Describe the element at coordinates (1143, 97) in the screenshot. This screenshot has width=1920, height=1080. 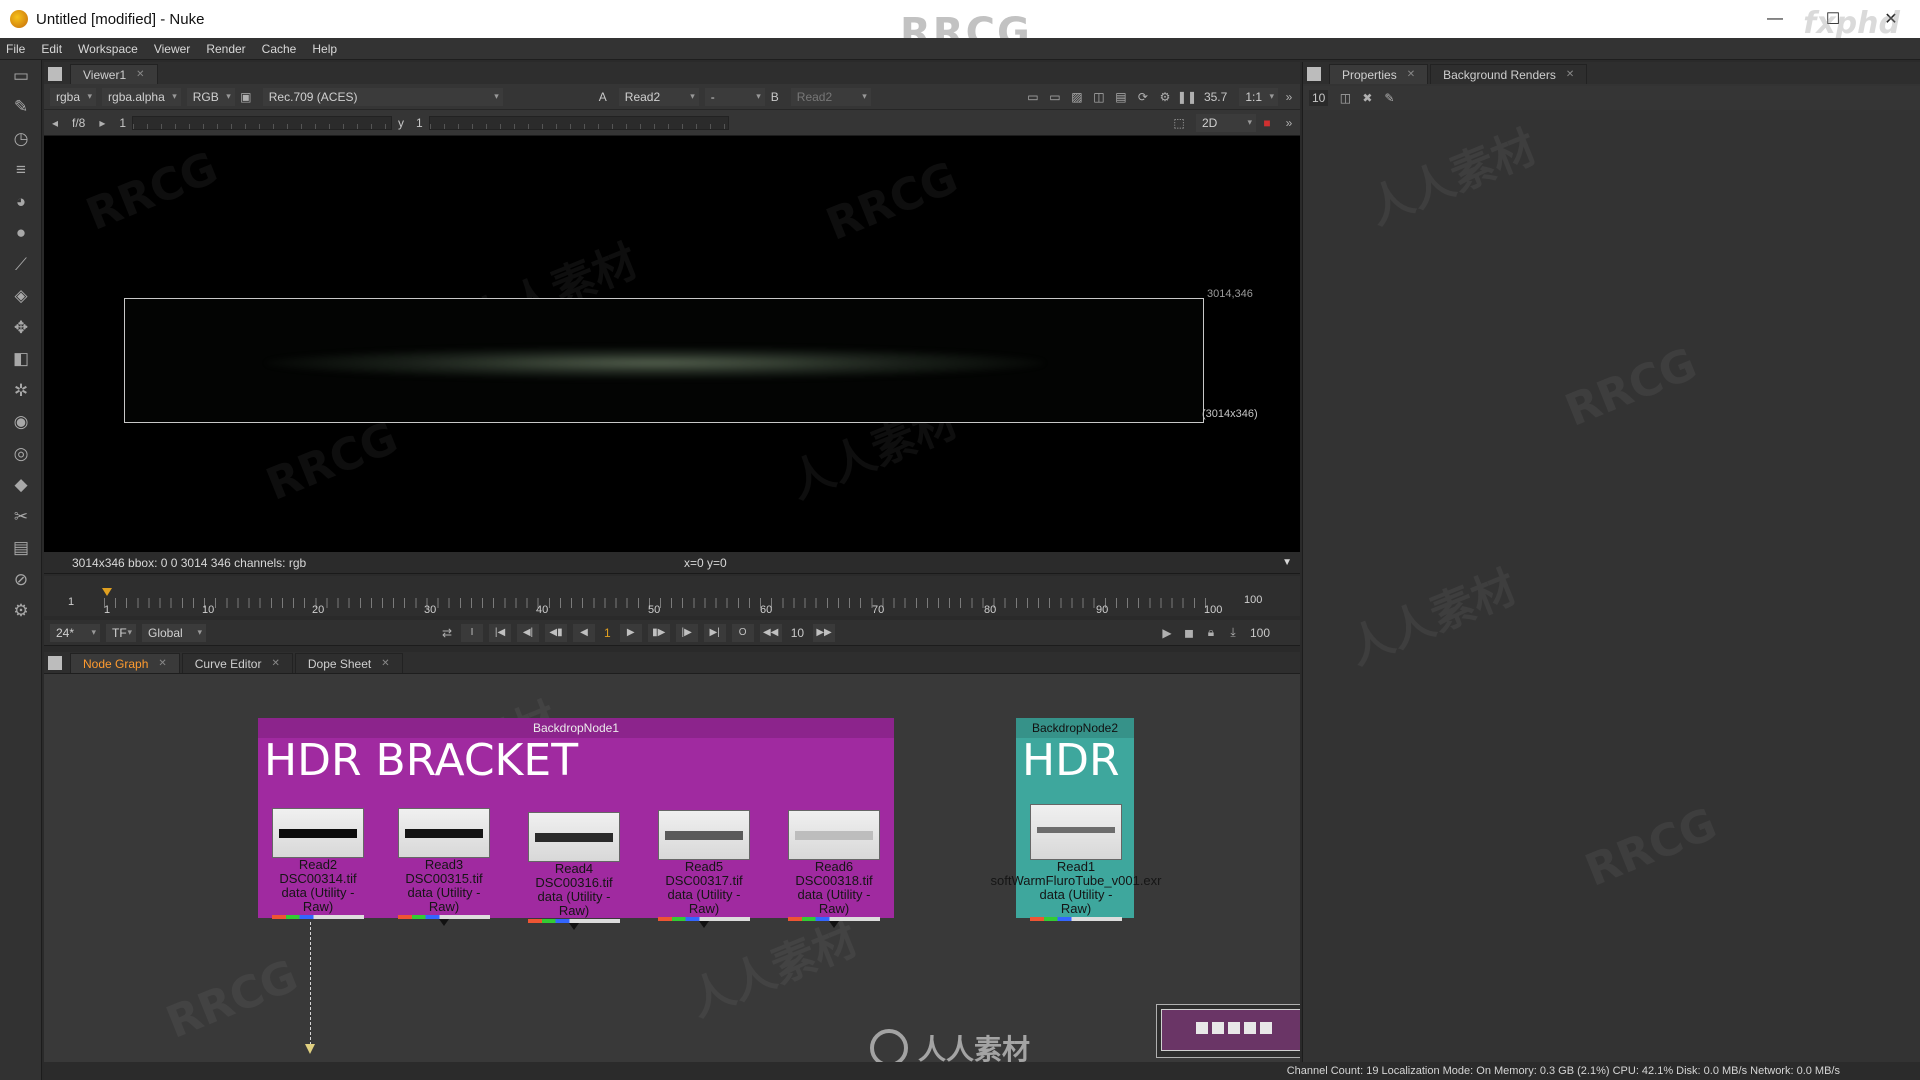
I see `refresh-icon: ⟳` at that location.